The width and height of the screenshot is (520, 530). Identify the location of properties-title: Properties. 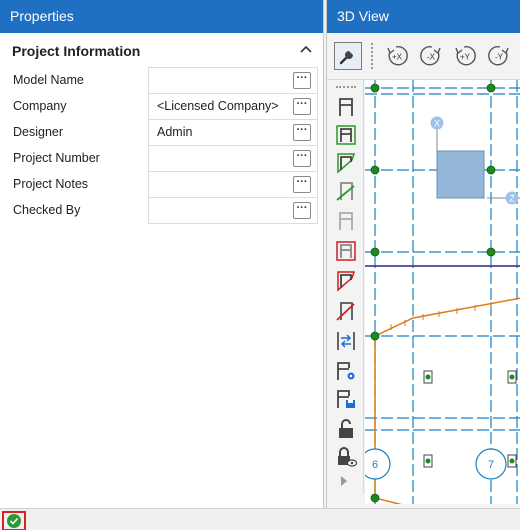
(161, 16).